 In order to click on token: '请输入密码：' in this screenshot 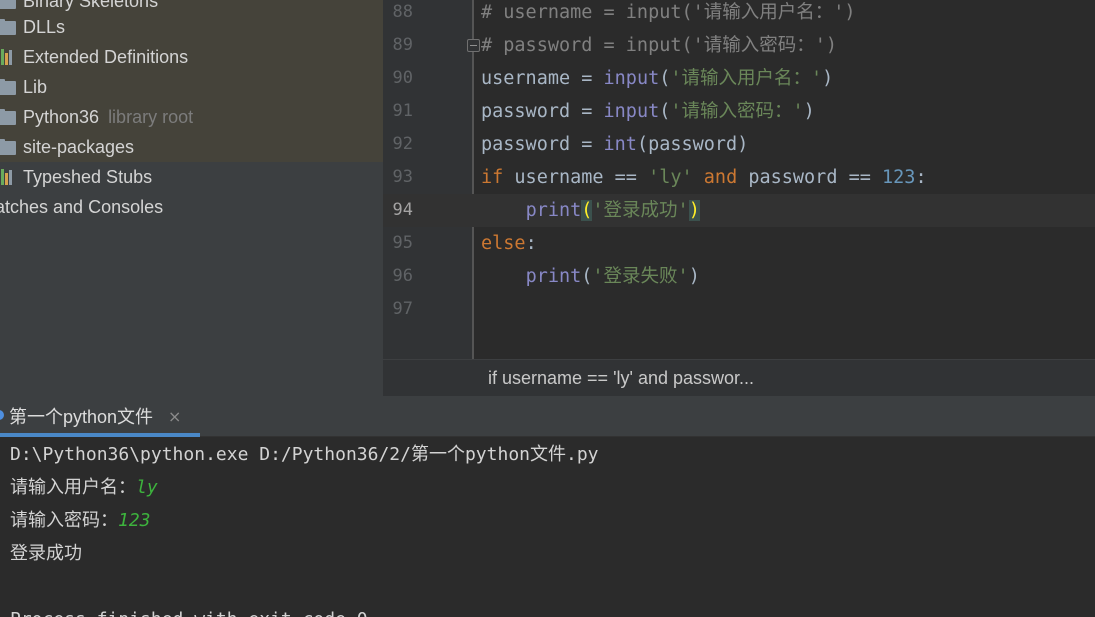, I will do `click(737, 111)`.